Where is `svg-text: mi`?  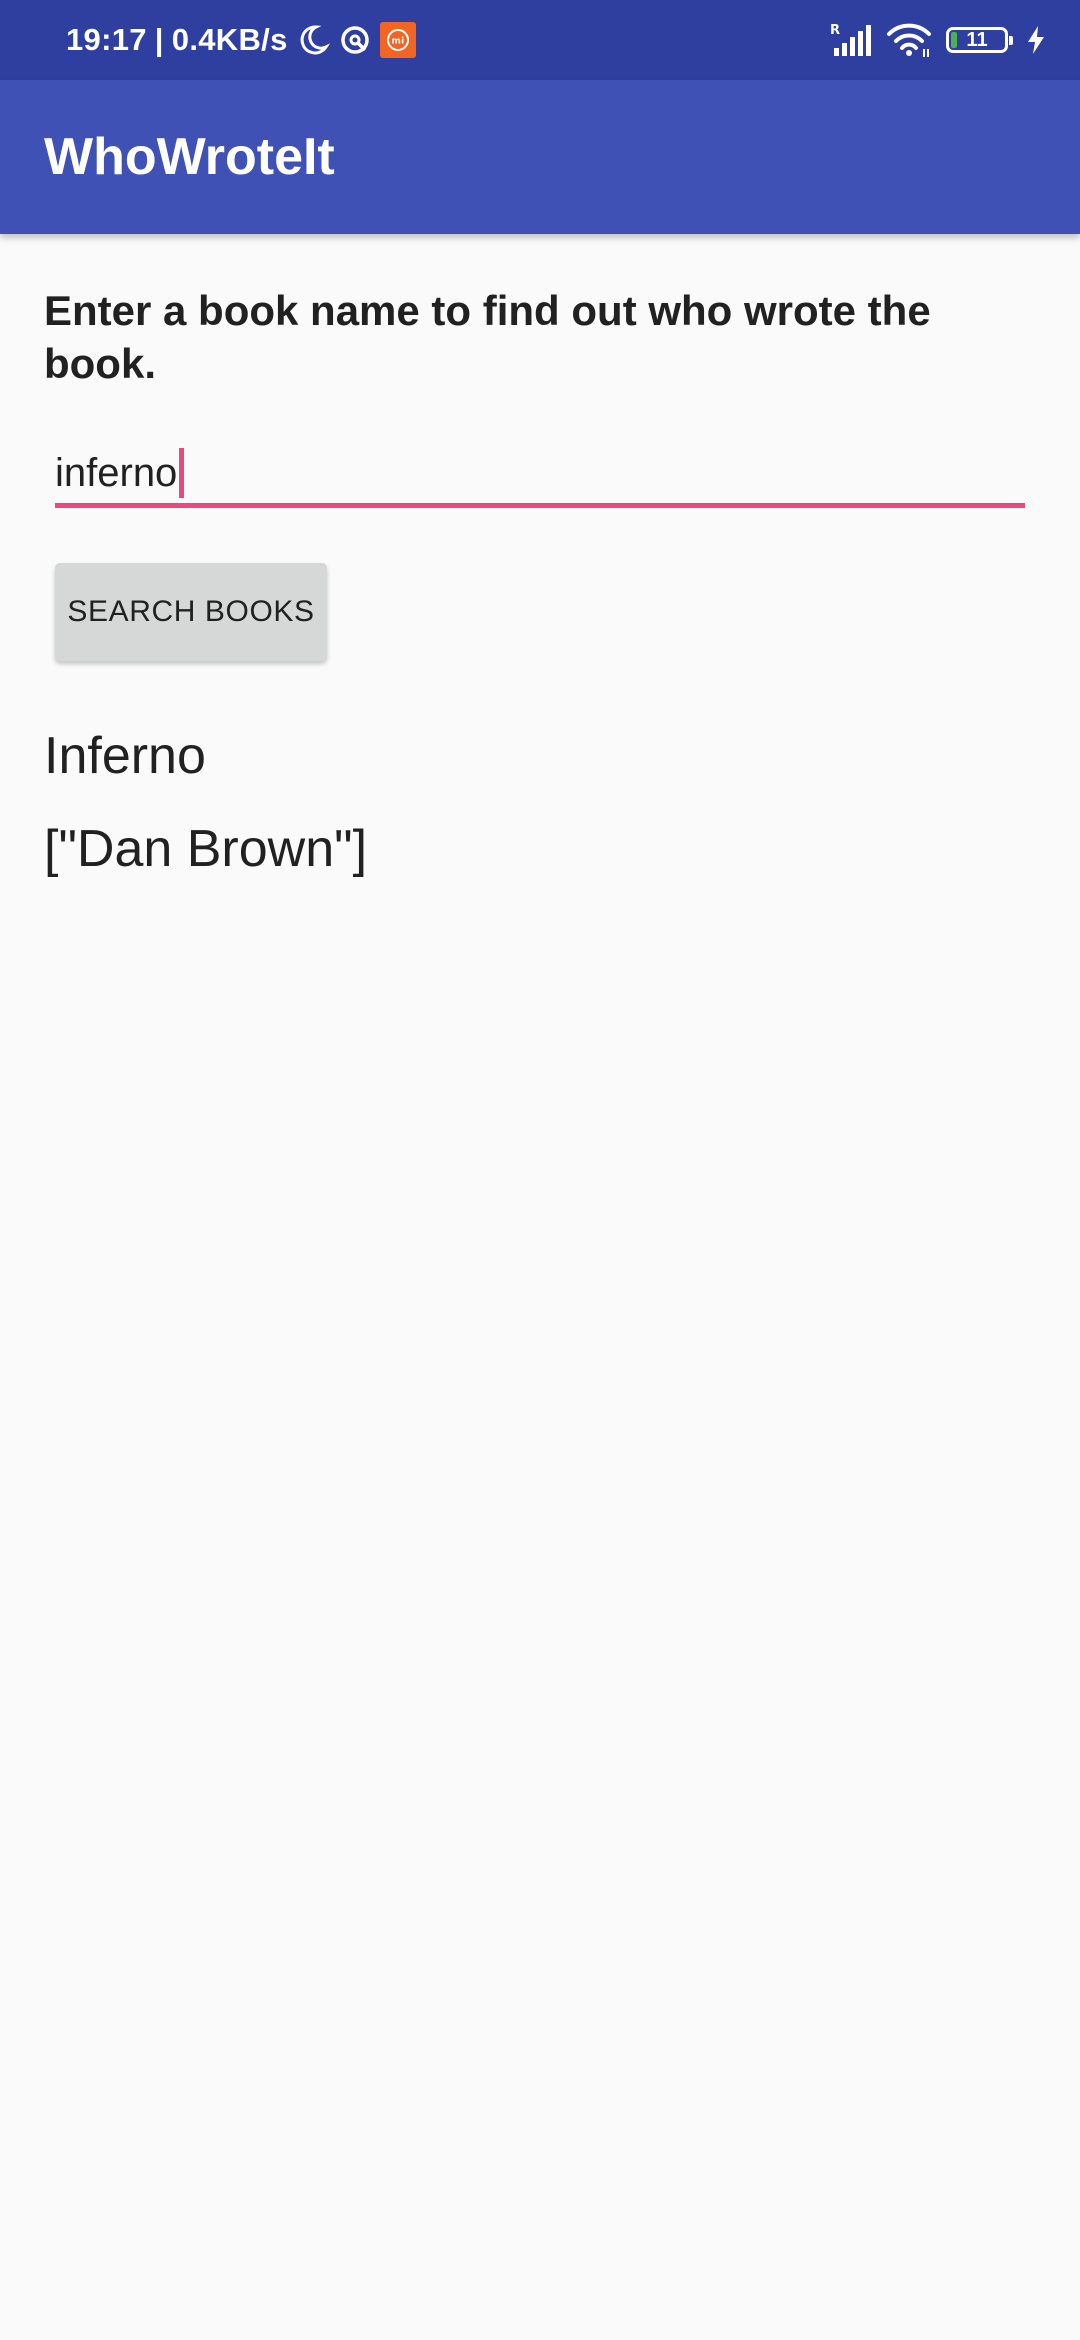 svg-text: mi is located at coordinates (397, 42).